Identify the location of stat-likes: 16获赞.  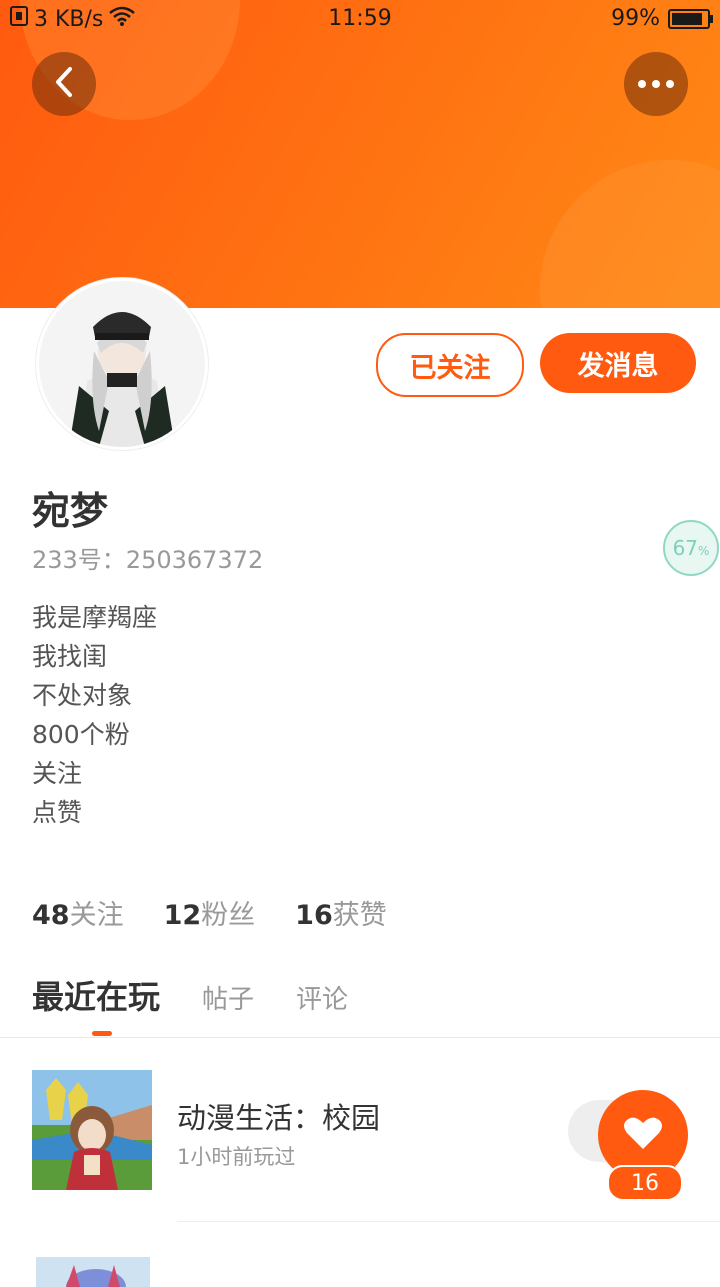
(341, 912).